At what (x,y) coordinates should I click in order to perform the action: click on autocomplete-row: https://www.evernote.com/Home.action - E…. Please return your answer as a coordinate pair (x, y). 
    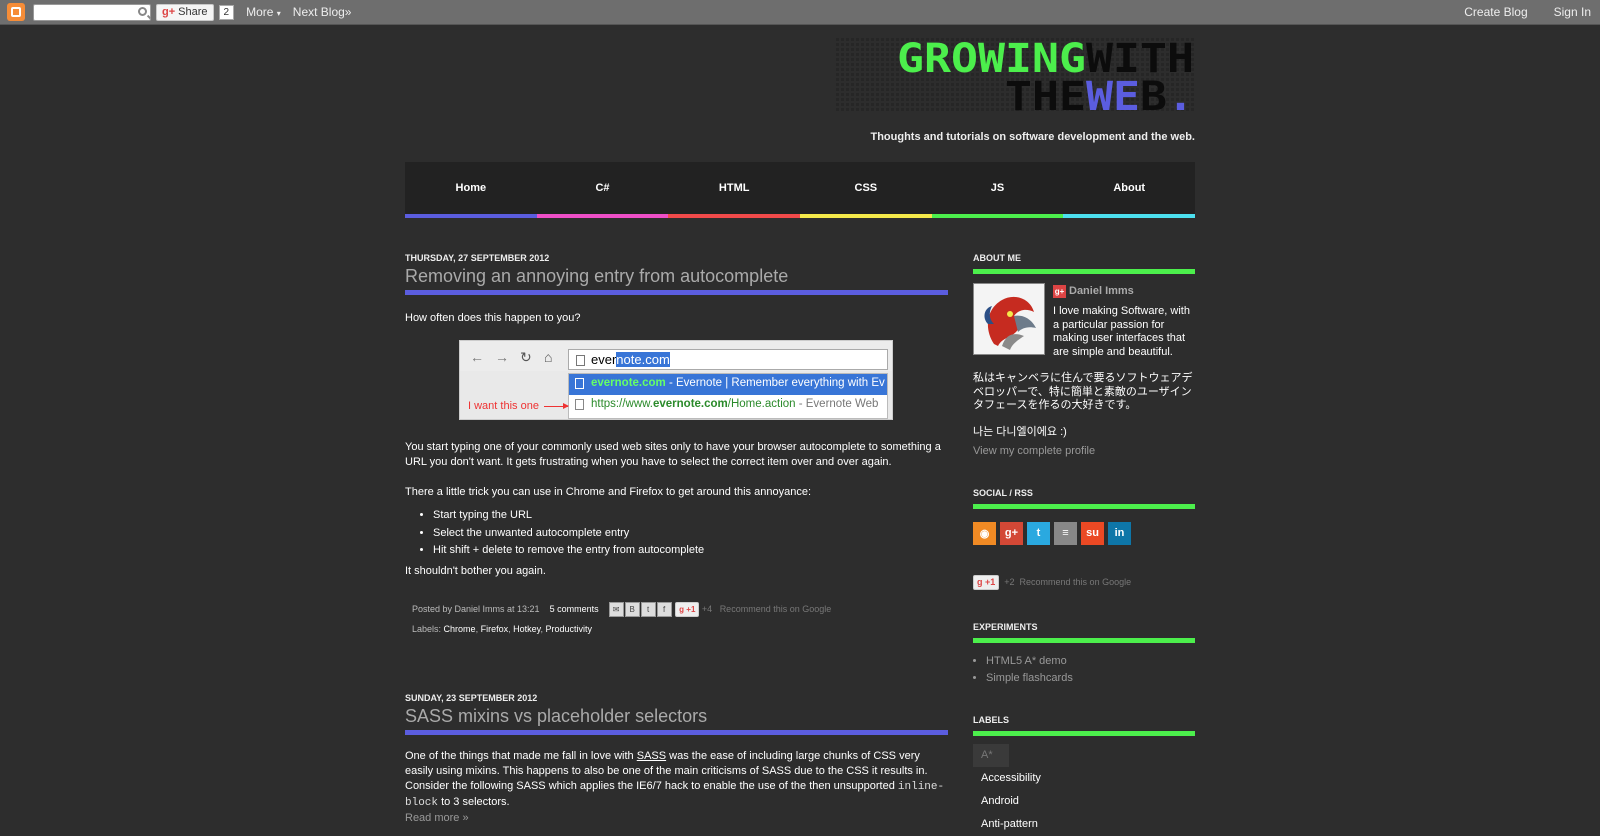
    Looking at the image, I should click on (728, 405).